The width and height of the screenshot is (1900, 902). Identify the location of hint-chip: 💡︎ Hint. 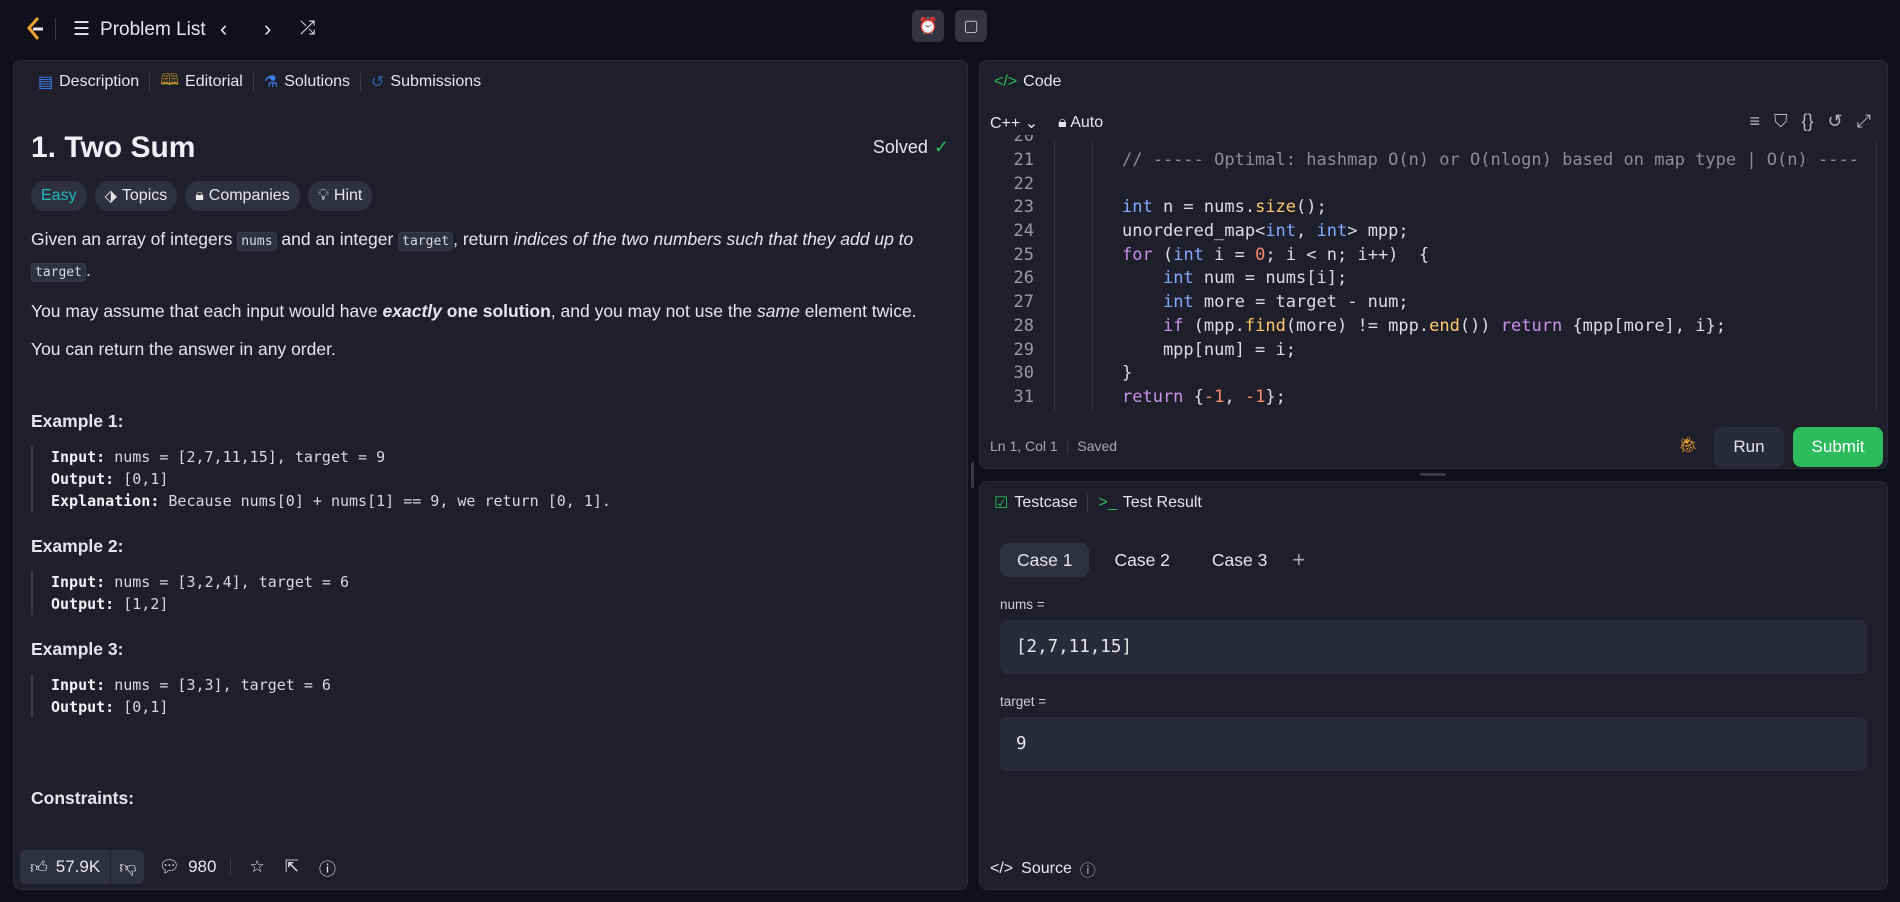
(340, 196).